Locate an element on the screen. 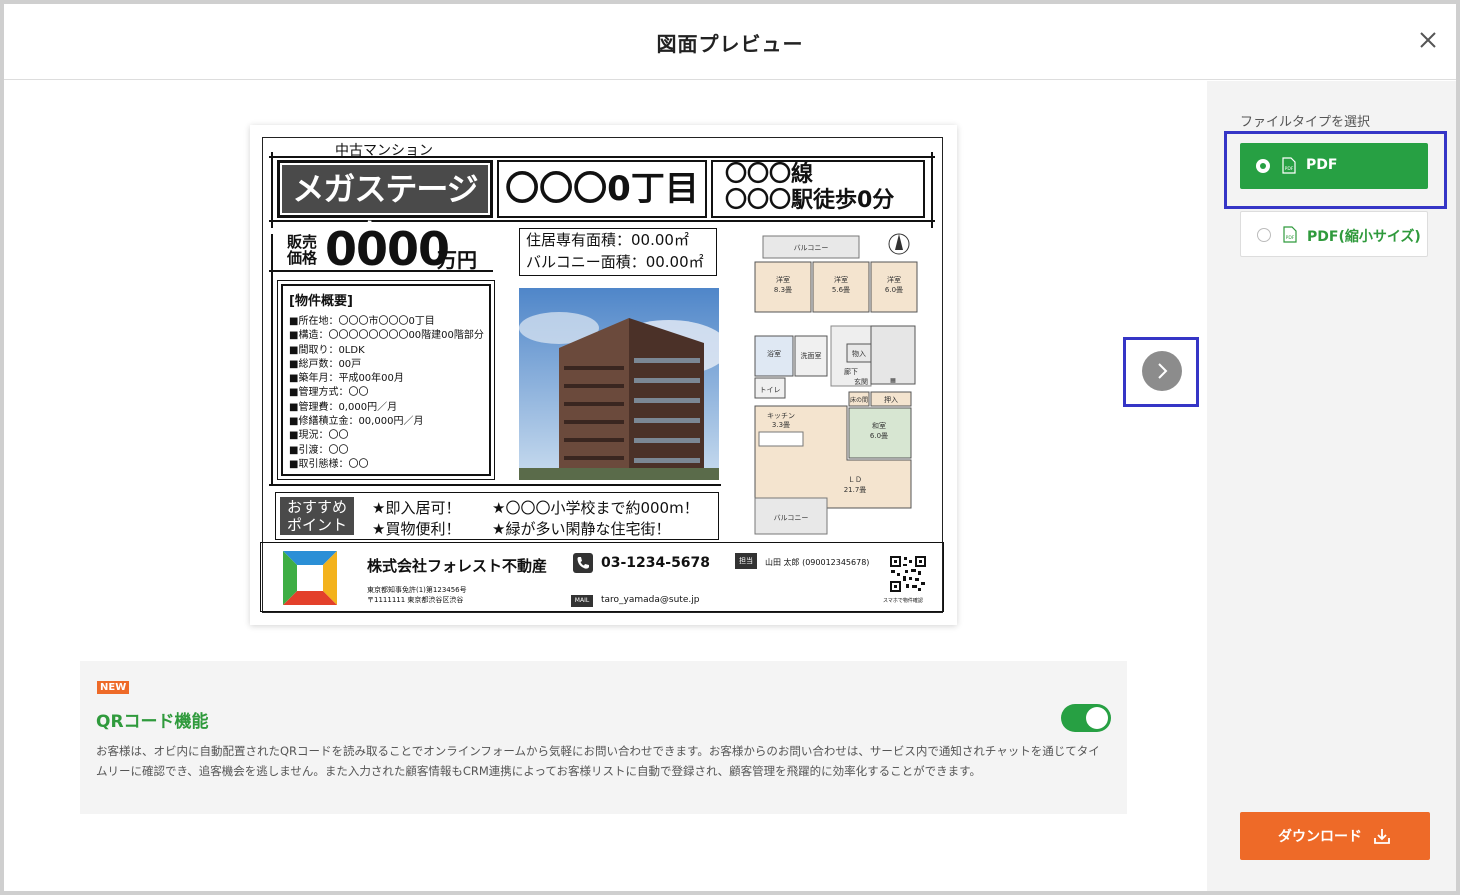 This screenshot has height=895, width=1460. svg-text: 和室 is located at coordinates (879, 425).